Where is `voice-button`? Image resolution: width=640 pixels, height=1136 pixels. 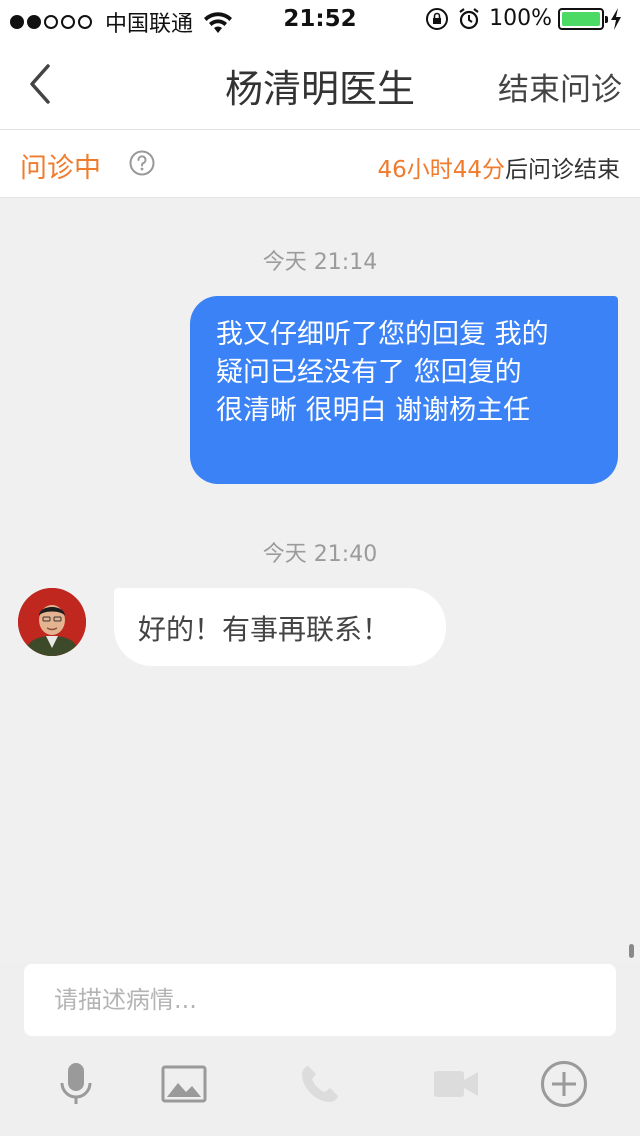 voice-button is located at coordinates (76, 1084).